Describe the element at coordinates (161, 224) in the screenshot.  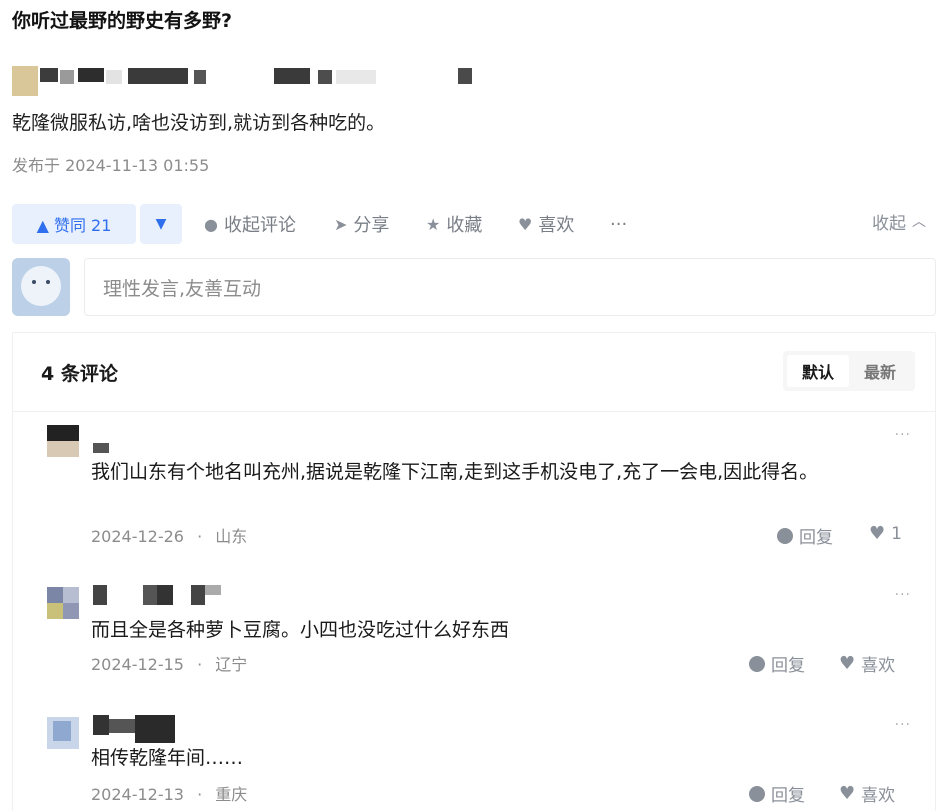
I see `downvote-button: ▼` at that location.